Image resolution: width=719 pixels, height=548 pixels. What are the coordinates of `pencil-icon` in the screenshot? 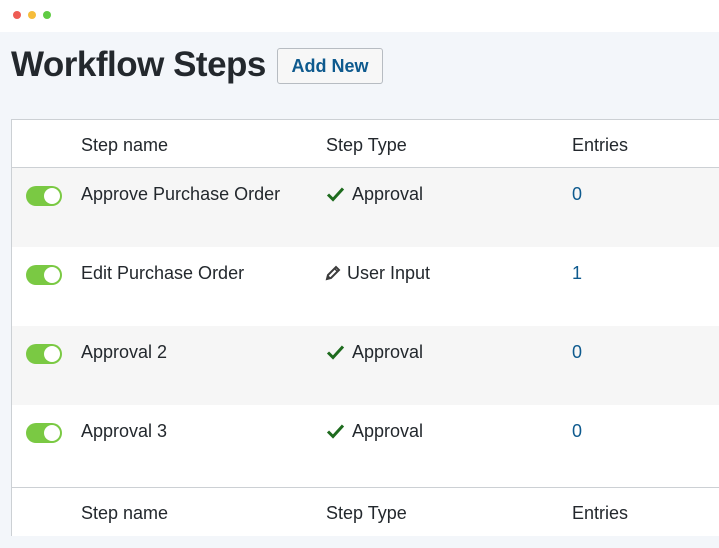 It's located at (333, 273).